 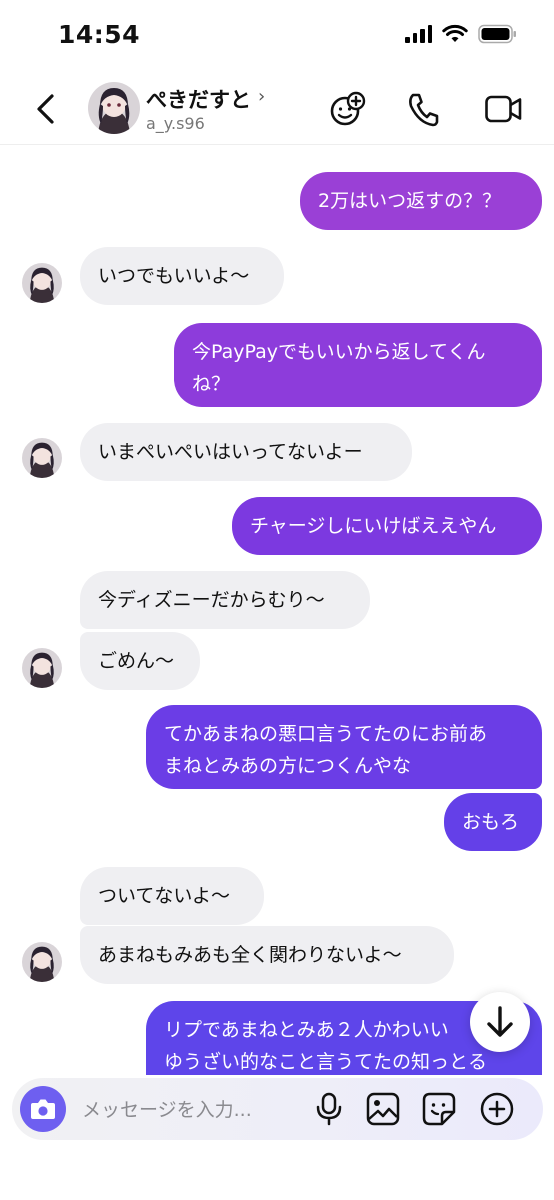 What do you see at coordinates (503, 109) in the screenshot?
I see `video-call-icon` at bounding box center [503, 109].